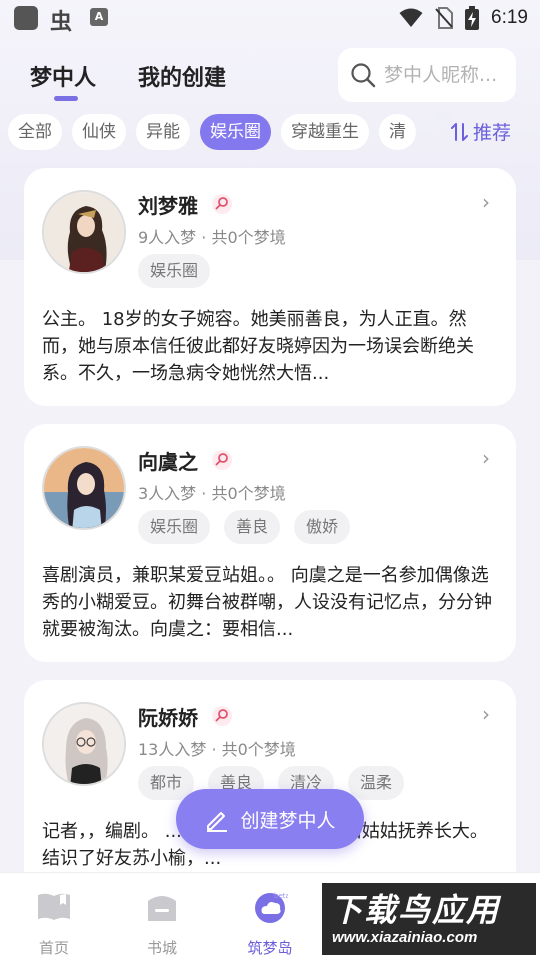 Image resolution: width=540 pixels, height=960 pixels. Describe the element at coordinates (472, 18) in the screenshot. I see `battery-charging-icon` at that location.